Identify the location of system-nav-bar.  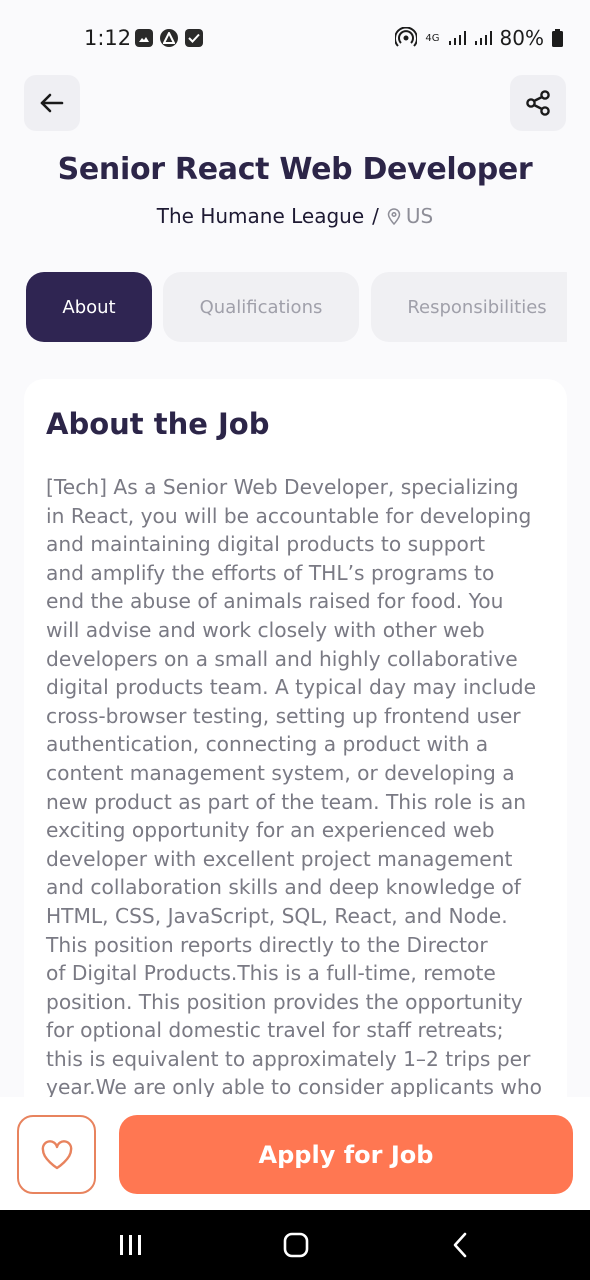
(295, 1245).